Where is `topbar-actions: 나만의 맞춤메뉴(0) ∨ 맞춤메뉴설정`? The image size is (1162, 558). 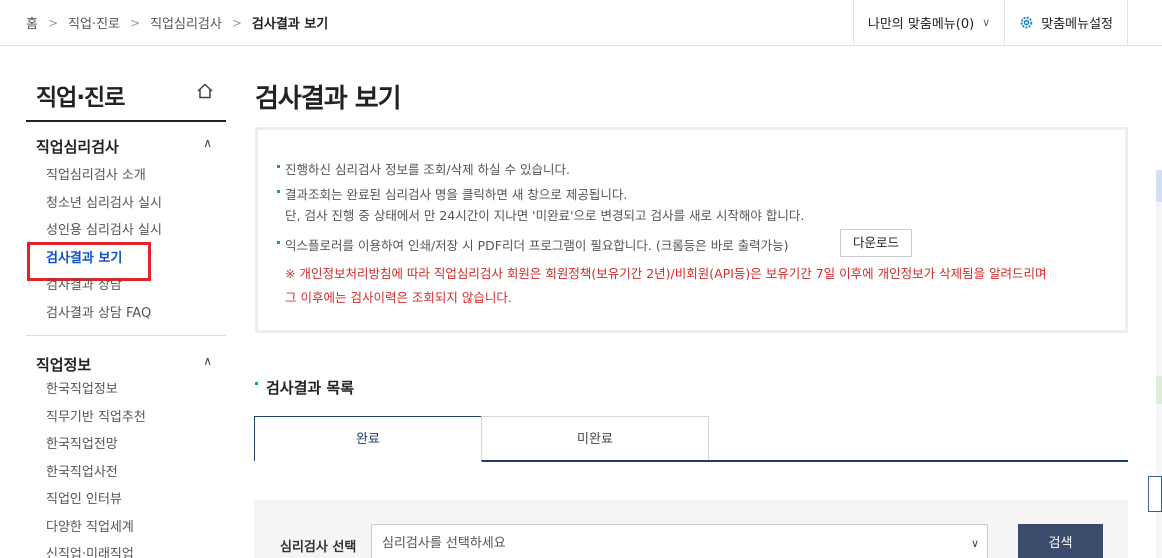
topbar-actions: 나만의 맞춤메뉴(0) ∨ 맞춤메뉴설정 is located at coordinates (990, 22).